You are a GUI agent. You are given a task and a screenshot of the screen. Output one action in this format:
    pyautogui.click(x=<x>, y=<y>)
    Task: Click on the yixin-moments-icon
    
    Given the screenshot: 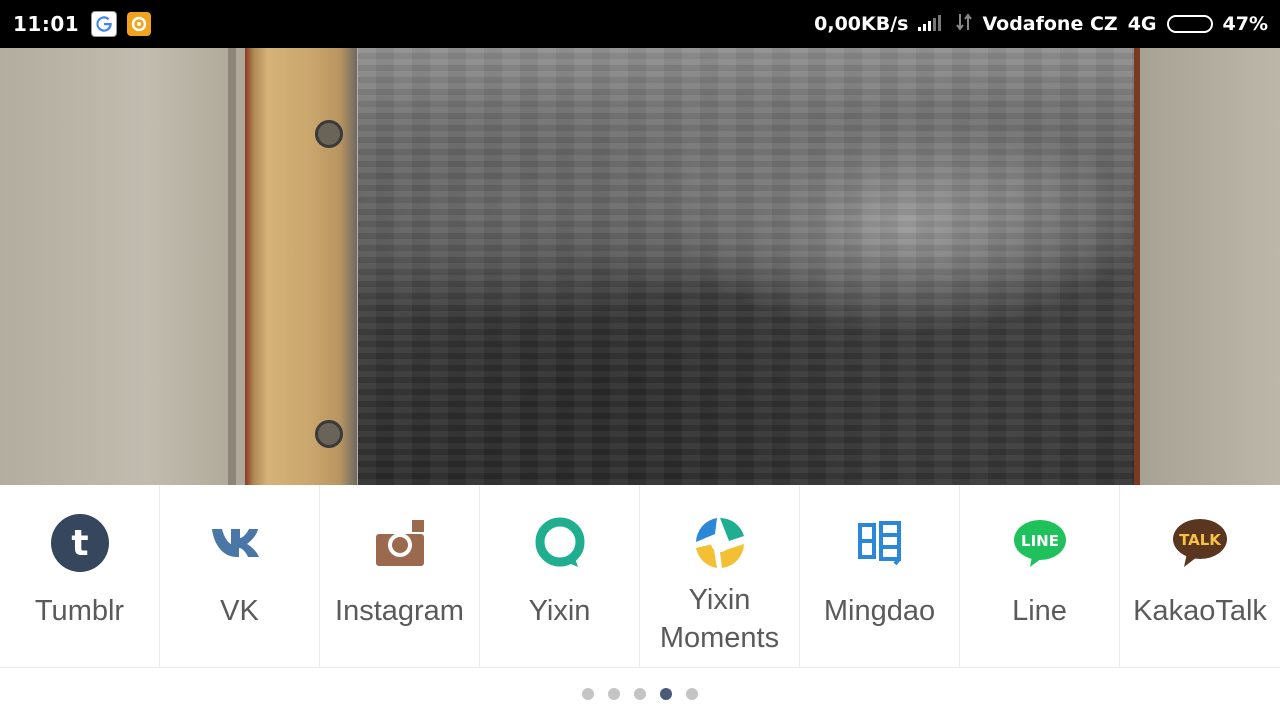 What is the action you would take?
    pyautogui.click(x=720, y=543)
    